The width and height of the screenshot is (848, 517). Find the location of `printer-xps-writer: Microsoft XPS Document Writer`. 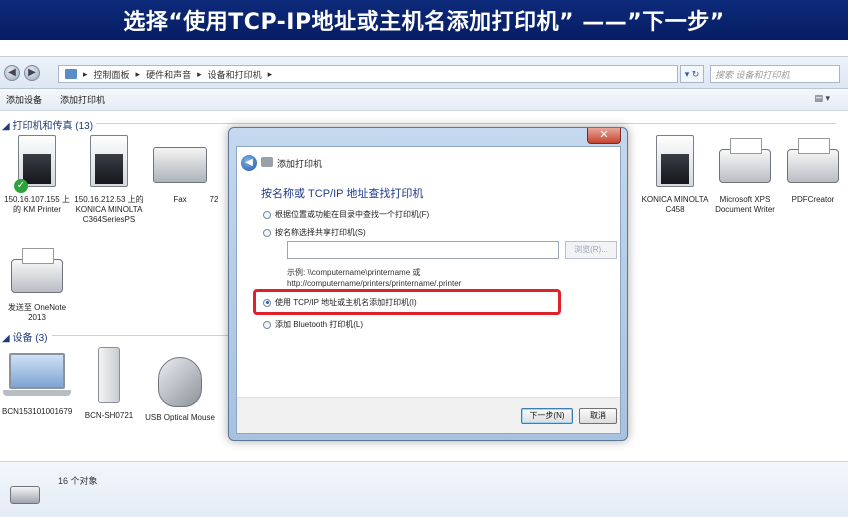

printer-xps-writer: Microsoft XPS Document Writer is located at coordinates (745, 175).